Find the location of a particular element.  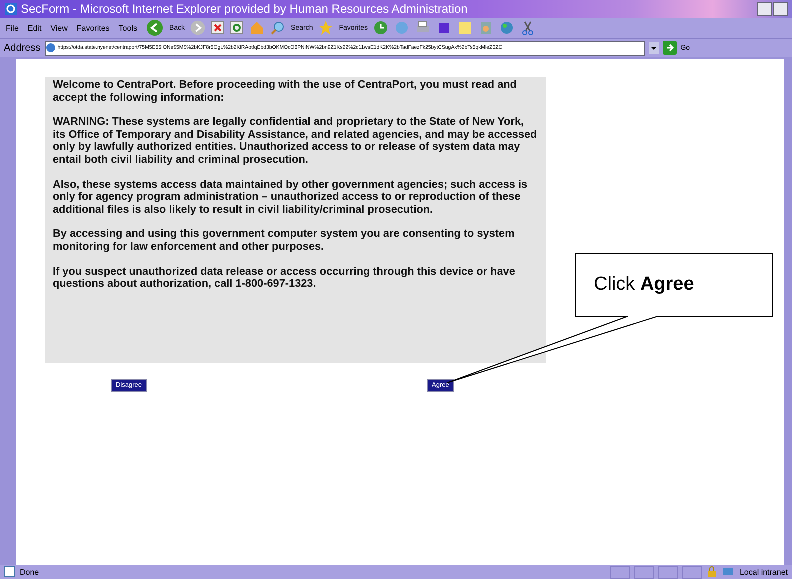

menu-item: Favorites is located at coordinates (93, 28).